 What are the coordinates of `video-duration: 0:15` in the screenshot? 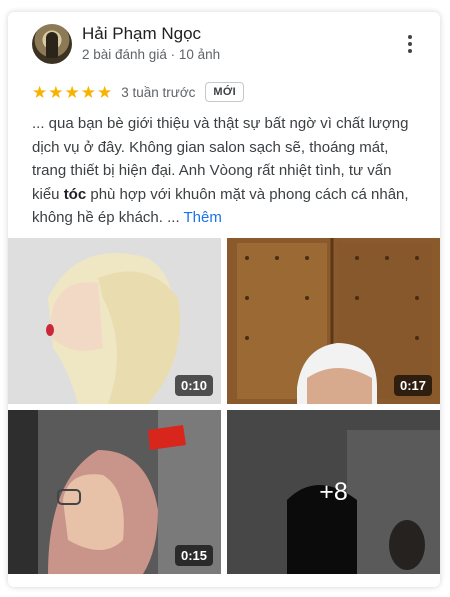 It's located at (193, 555).